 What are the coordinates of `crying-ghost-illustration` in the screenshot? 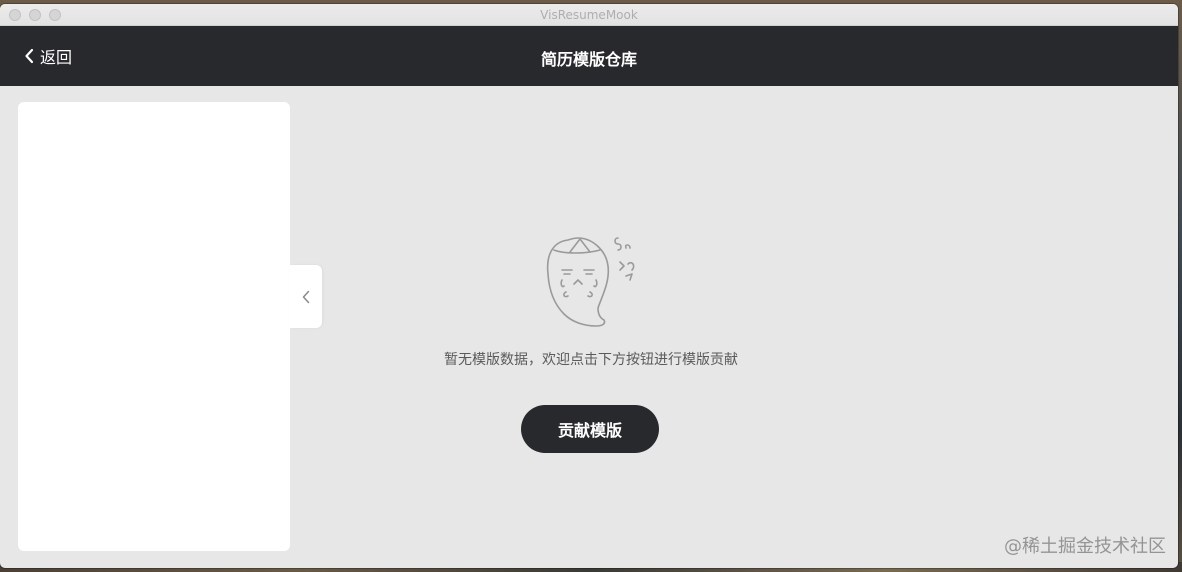 It's located at (590, 282).